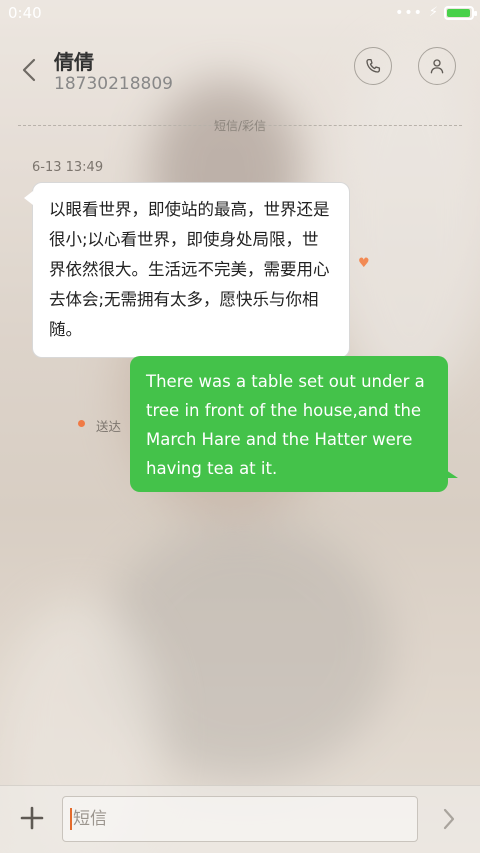 Image resolution: width=480 pixels, height=853 pixels. I want to click on back-button, so click(30, 70).